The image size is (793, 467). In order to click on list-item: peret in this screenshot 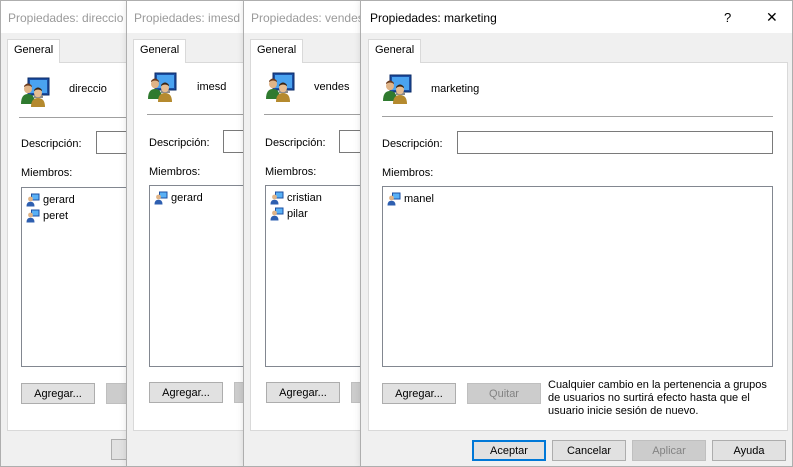, I will do `click(47, 216)`.